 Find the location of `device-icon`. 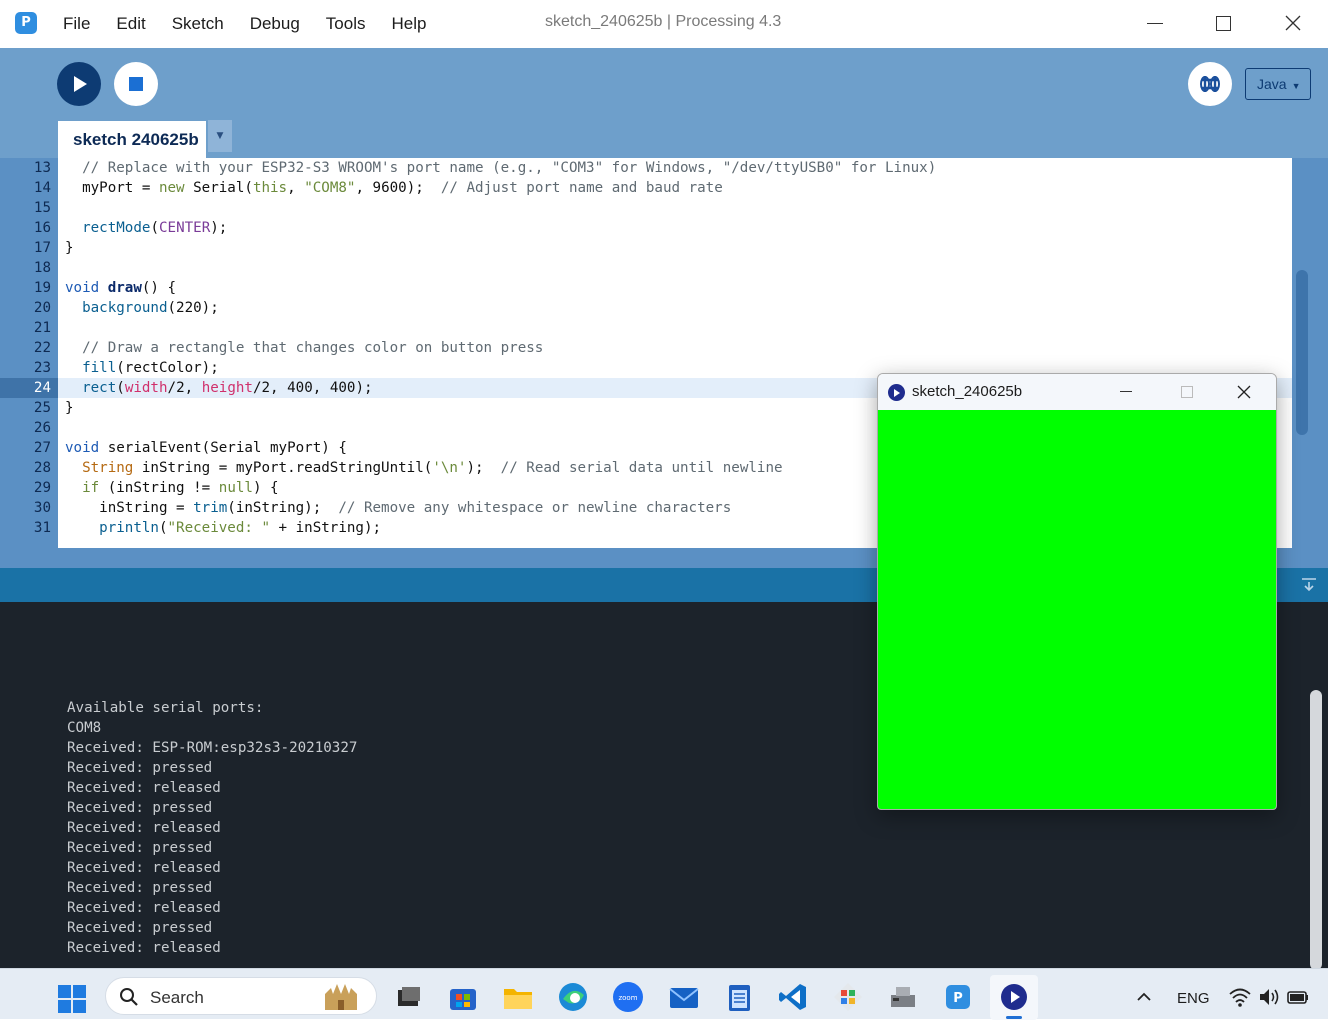

device-icon is located at coordinates (903, 997).